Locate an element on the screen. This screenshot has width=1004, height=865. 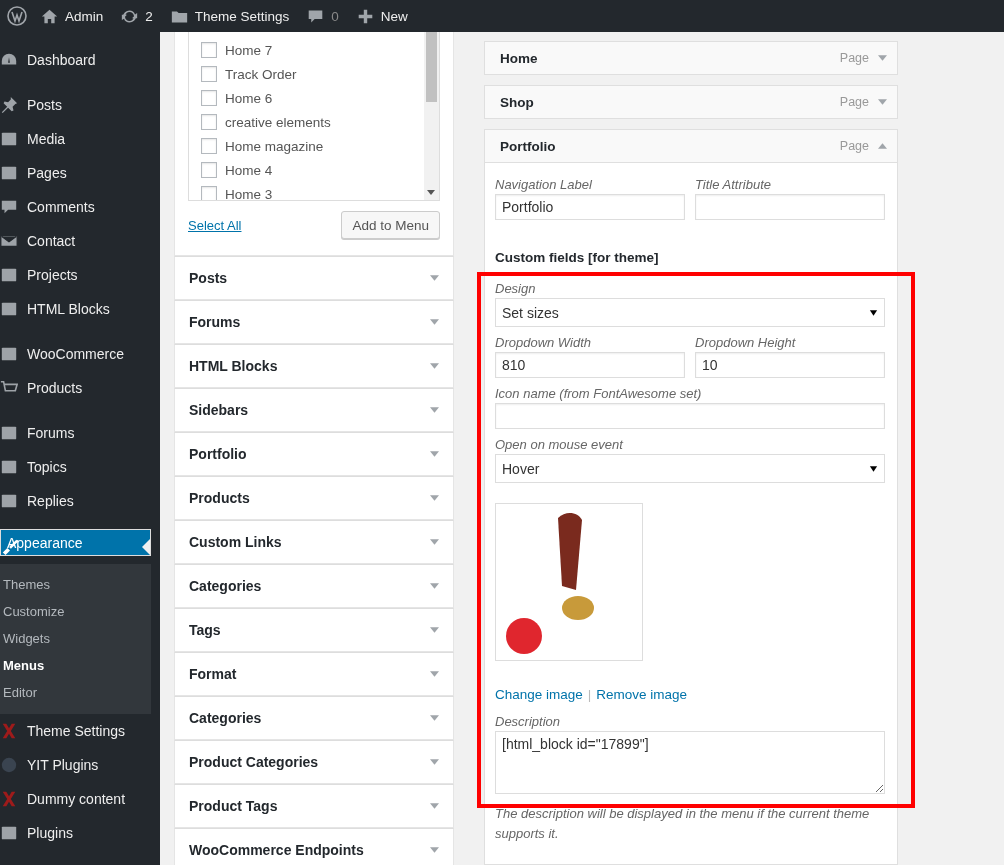
accordion-section: Sidebars is located at coordinates (314, 410).